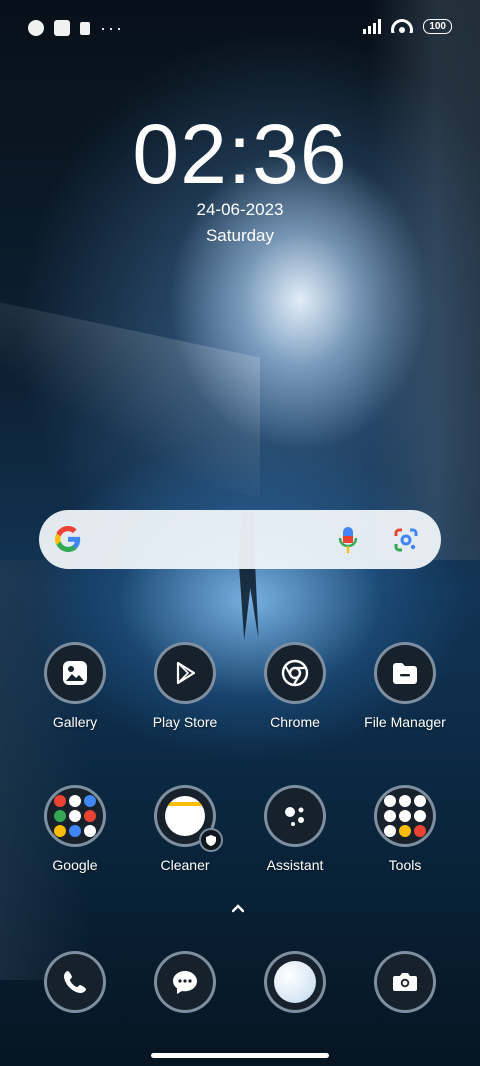 The width and height of the screenshot is (480, 1066). I want to click on microphone-icon, so click(348, 540).